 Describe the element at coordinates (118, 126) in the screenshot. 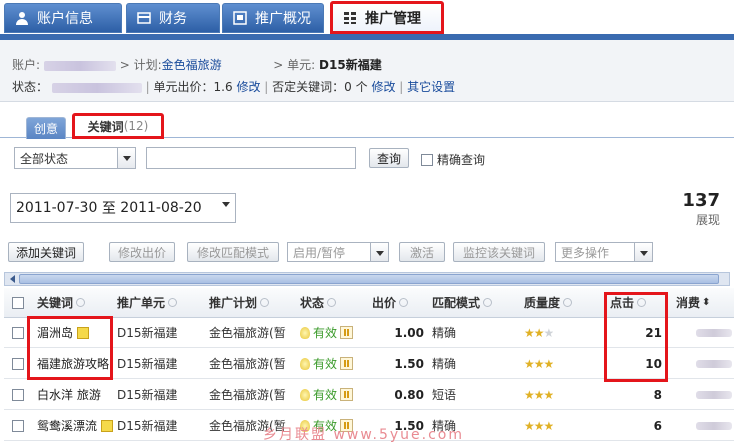

I see `tab-keywords: 关键词 (12)` at that location.